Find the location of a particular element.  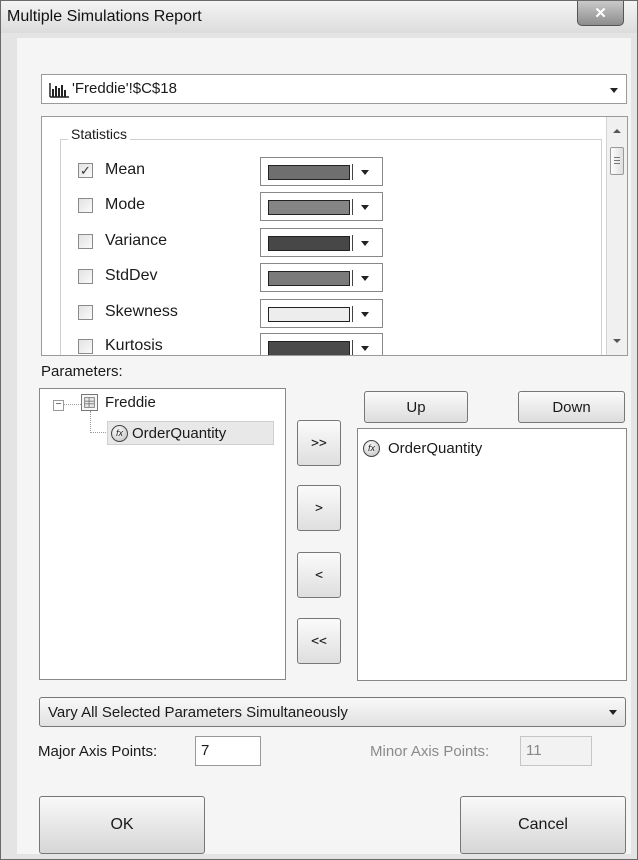

cell-reference-text: 'Freddie'!$C$18 is located at coordinates (124, 88).